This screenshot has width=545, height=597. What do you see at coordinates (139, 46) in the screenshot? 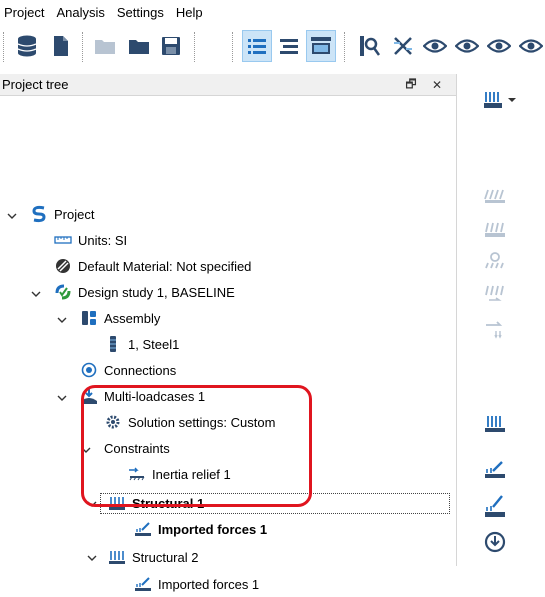
I see `folder-icon` at bounding box center [139, 46].